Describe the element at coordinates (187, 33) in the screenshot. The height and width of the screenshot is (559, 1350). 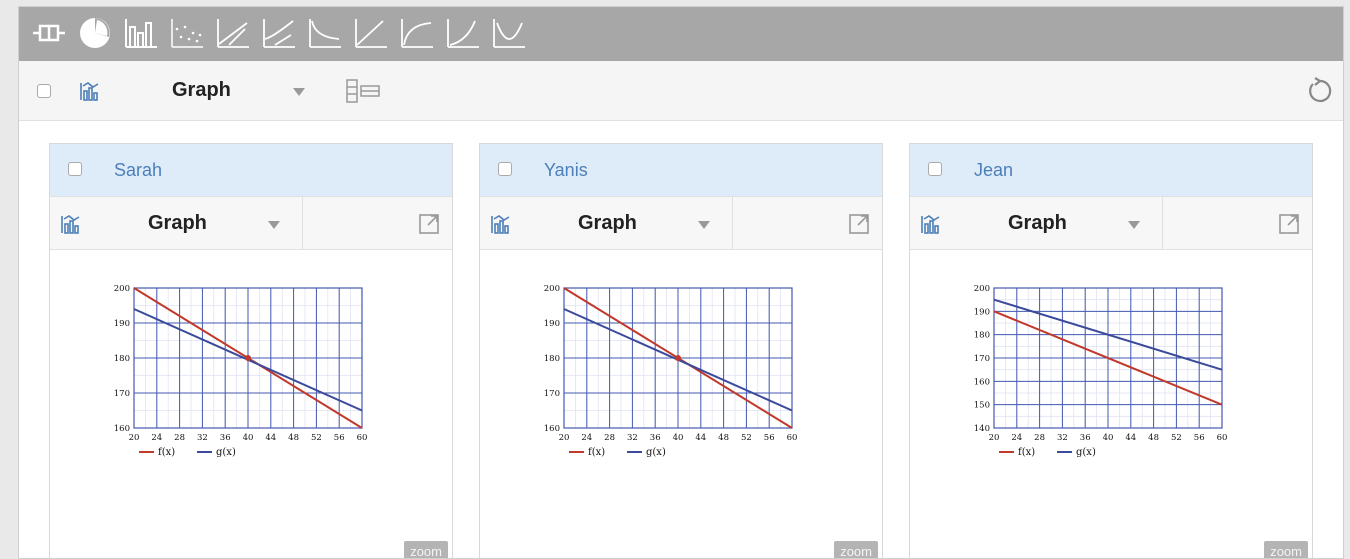
I see `dot-plot-icon` at that location.